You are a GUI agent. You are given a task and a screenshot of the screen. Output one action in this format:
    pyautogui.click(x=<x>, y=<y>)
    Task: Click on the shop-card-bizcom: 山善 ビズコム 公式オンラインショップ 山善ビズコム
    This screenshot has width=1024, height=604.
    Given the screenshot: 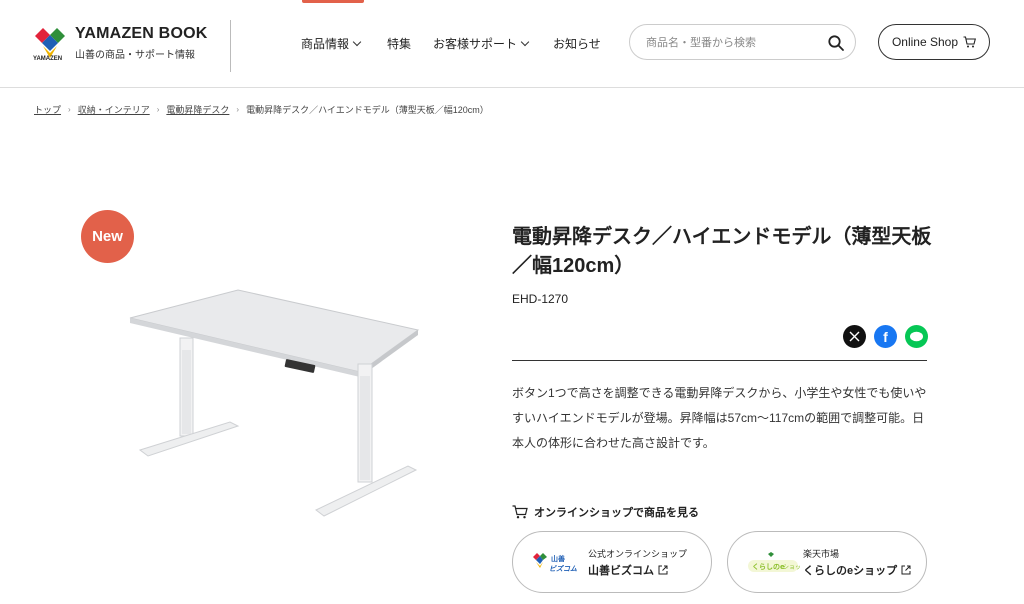 What is the action you would take?
    pyautogui.click(x=612, y=562)
    